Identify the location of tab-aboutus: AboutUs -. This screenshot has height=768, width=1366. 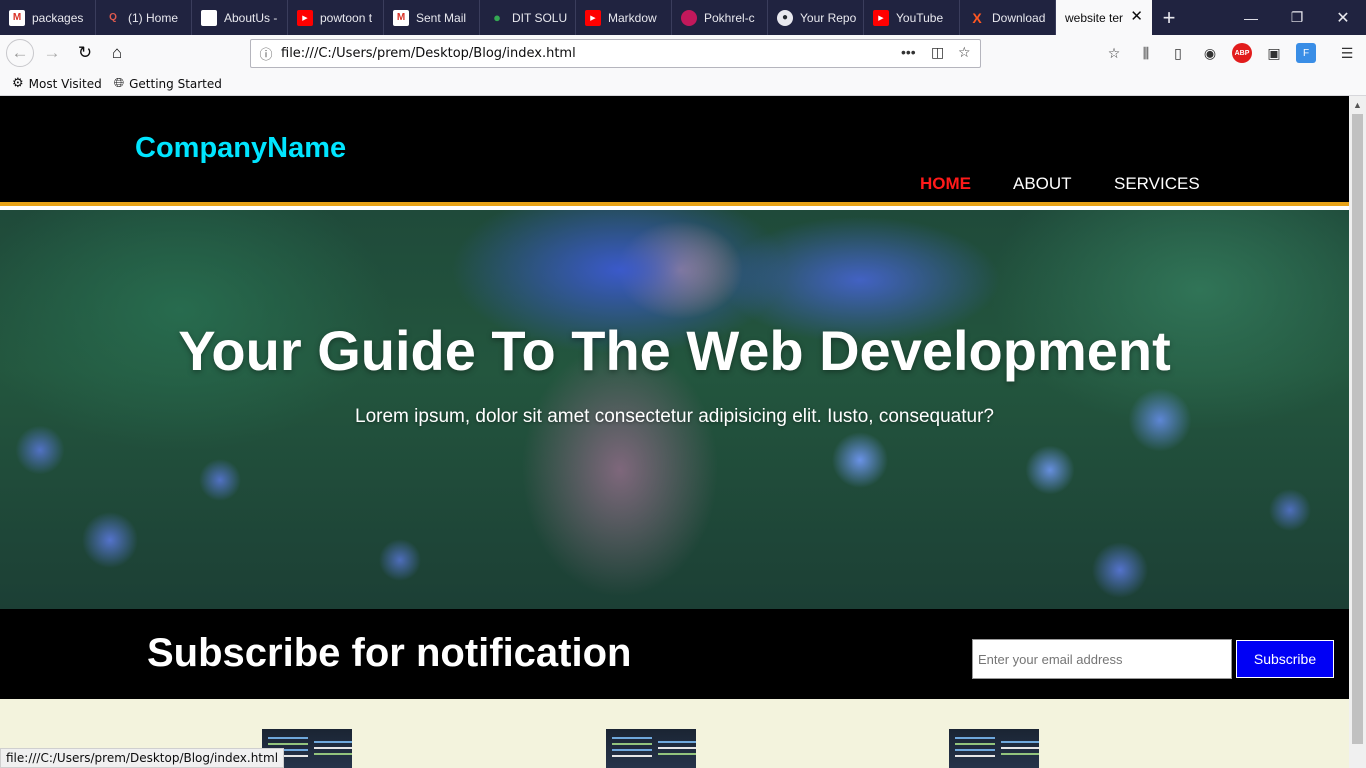
(240, 17).